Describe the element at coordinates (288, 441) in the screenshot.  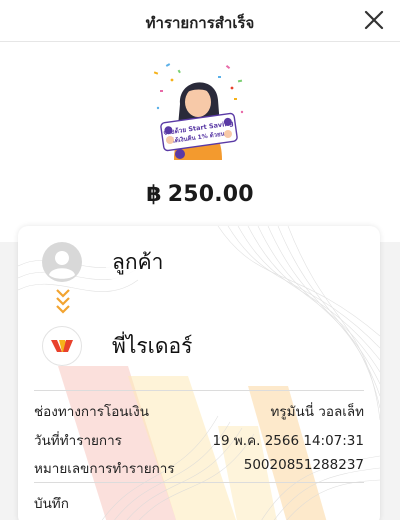
I see `detail-value: 19 พ.ค. 2566 14:07:31` at that location.